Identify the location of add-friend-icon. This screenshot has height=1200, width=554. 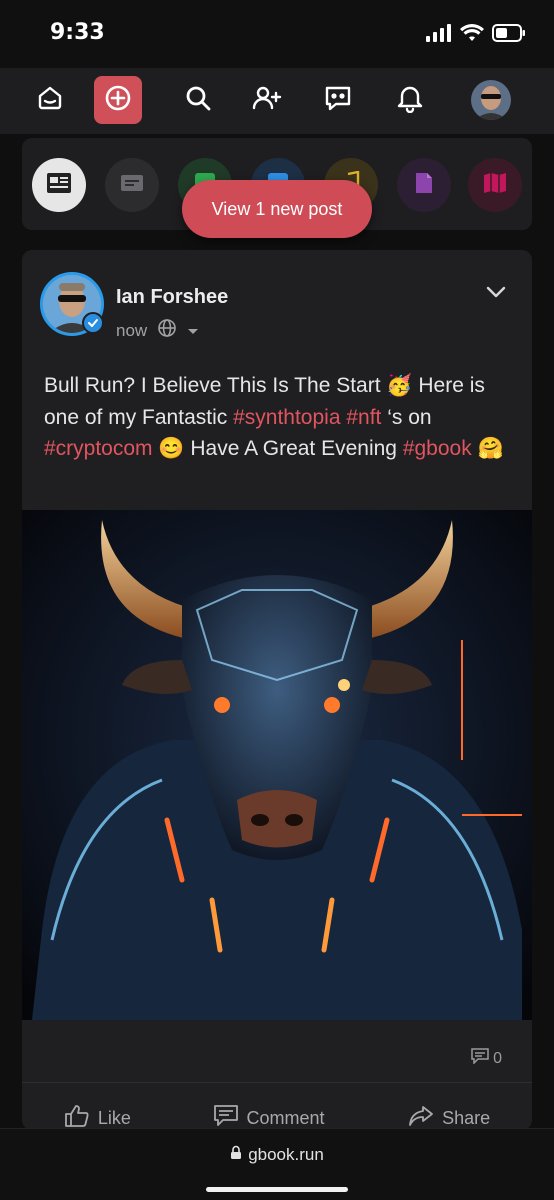
(267, 100).